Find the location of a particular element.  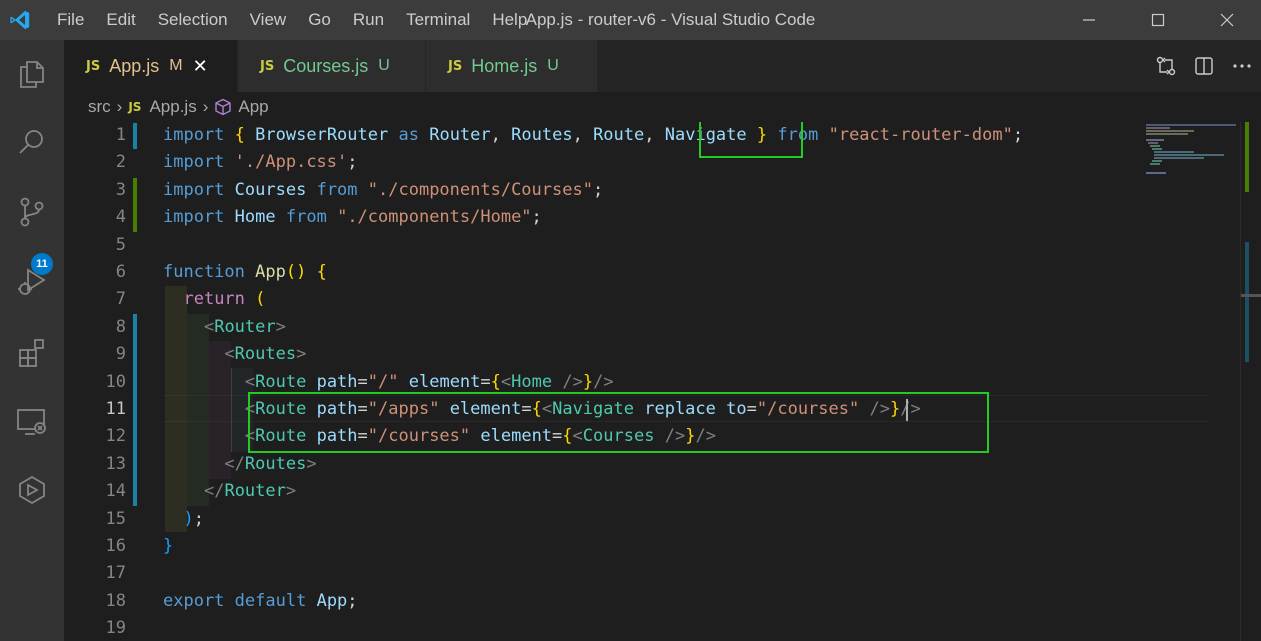

activity-bar: 11 is located at coordinates (32, 340).